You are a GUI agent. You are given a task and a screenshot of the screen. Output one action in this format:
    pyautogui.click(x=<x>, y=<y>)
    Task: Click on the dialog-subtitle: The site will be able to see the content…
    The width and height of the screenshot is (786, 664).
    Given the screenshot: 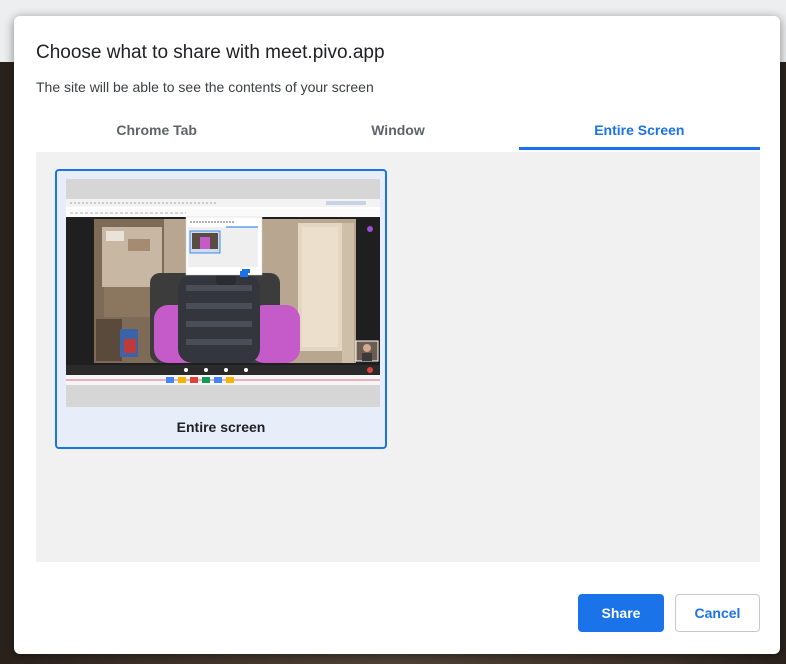 What is the action you would take?
    pyautogui.click(x=205, y=87)
    